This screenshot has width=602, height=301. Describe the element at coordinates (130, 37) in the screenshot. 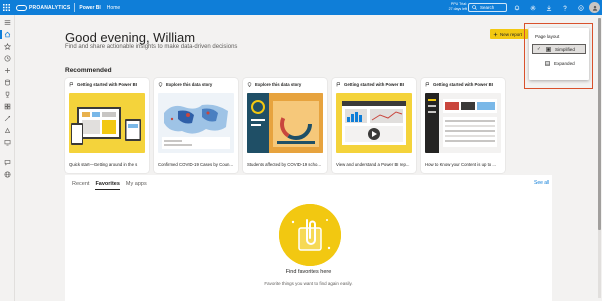

I see `greeting-heading: Good evening, William` at that location.